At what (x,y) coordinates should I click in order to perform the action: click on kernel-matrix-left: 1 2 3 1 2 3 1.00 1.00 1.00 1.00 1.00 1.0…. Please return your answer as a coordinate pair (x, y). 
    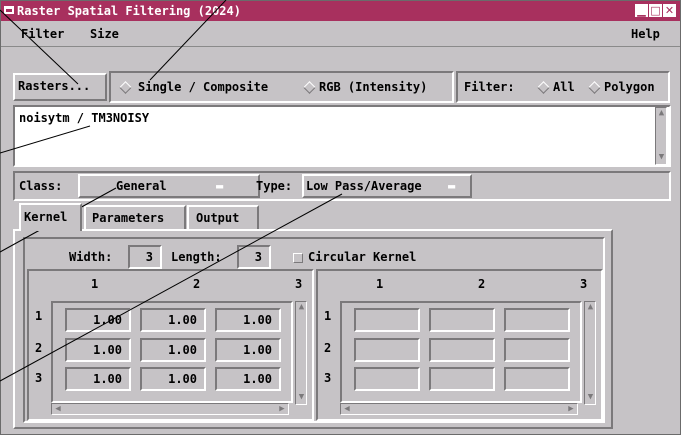
    Looking at the image, I should click on (170, 345).